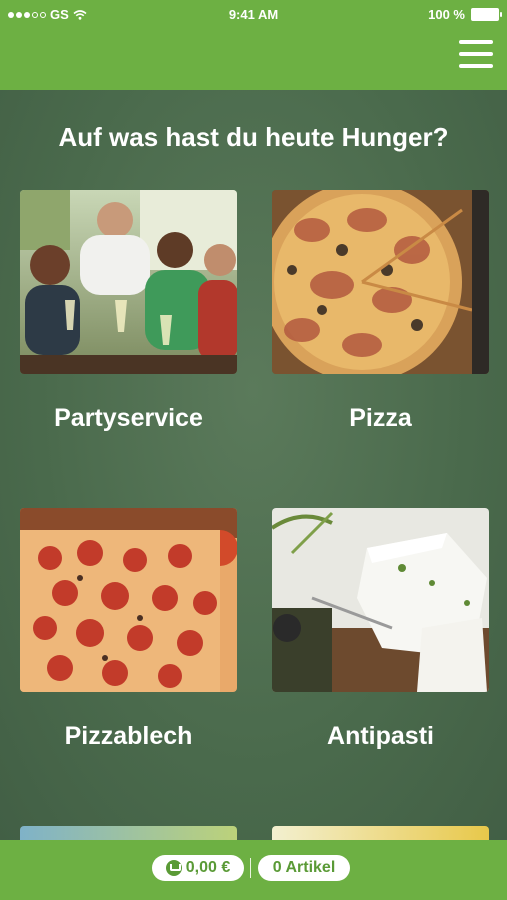  I want to click on cart-icon, so click(173, 868).